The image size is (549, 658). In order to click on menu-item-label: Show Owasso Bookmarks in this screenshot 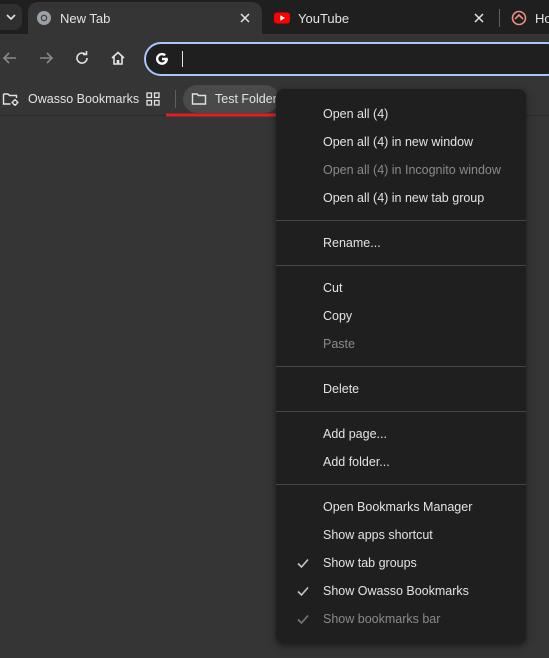, I will do `click(396, 591)`.